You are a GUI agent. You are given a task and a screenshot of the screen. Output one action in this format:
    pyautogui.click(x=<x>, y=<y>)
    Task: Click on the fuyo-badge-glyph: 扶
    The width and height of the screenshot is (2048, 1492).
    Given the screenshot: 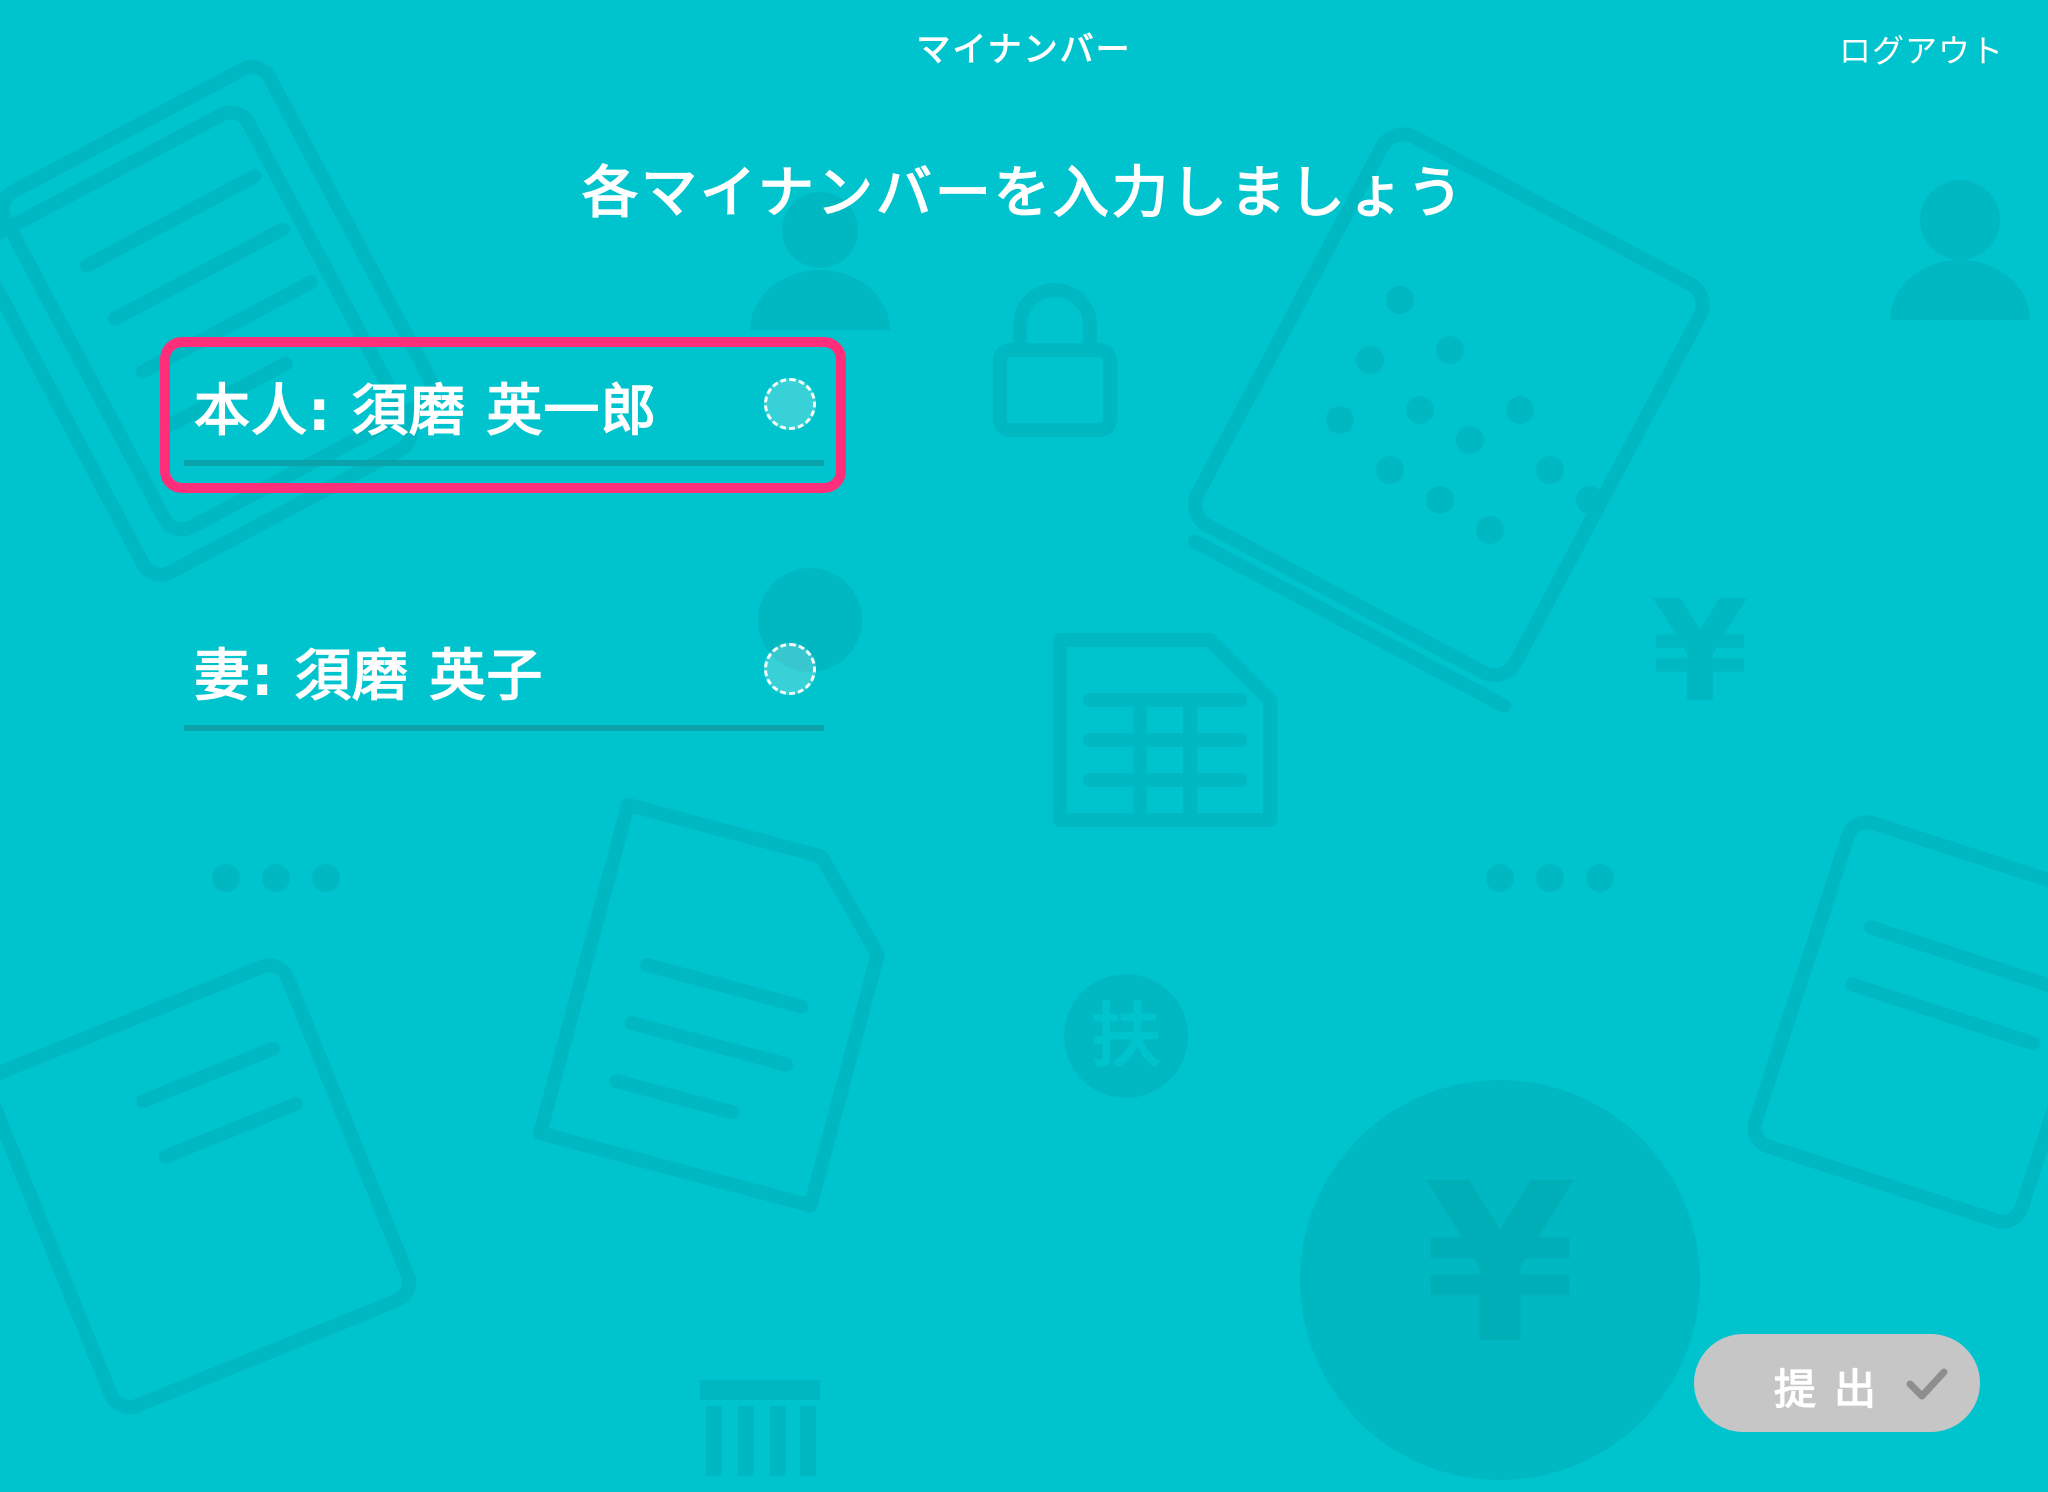 What is the action you would take?
    pyautogui.click(x=1126, y=1036)
    